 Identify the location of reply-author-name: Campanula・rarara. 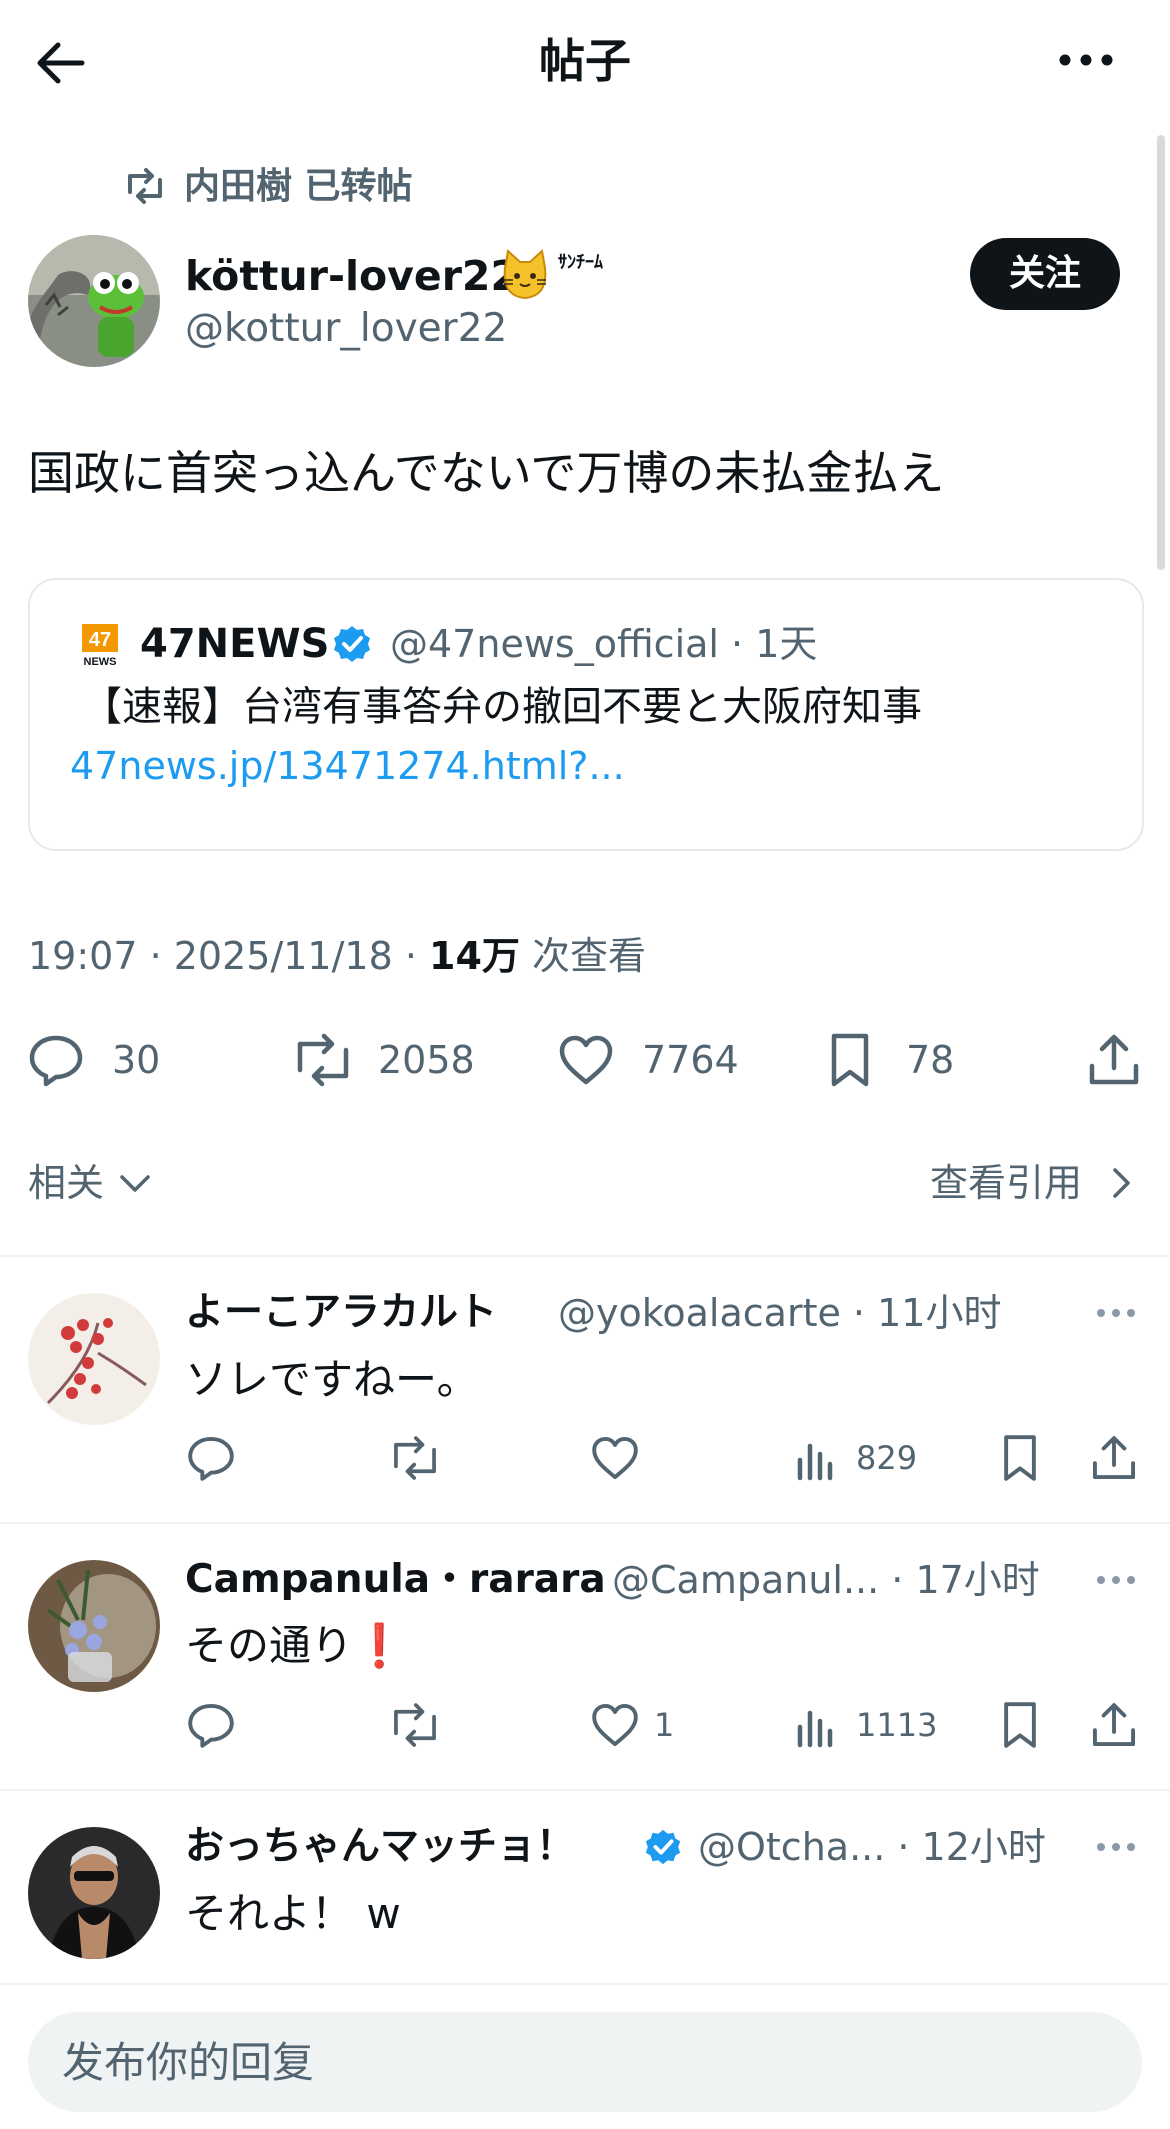
(395, 1580).